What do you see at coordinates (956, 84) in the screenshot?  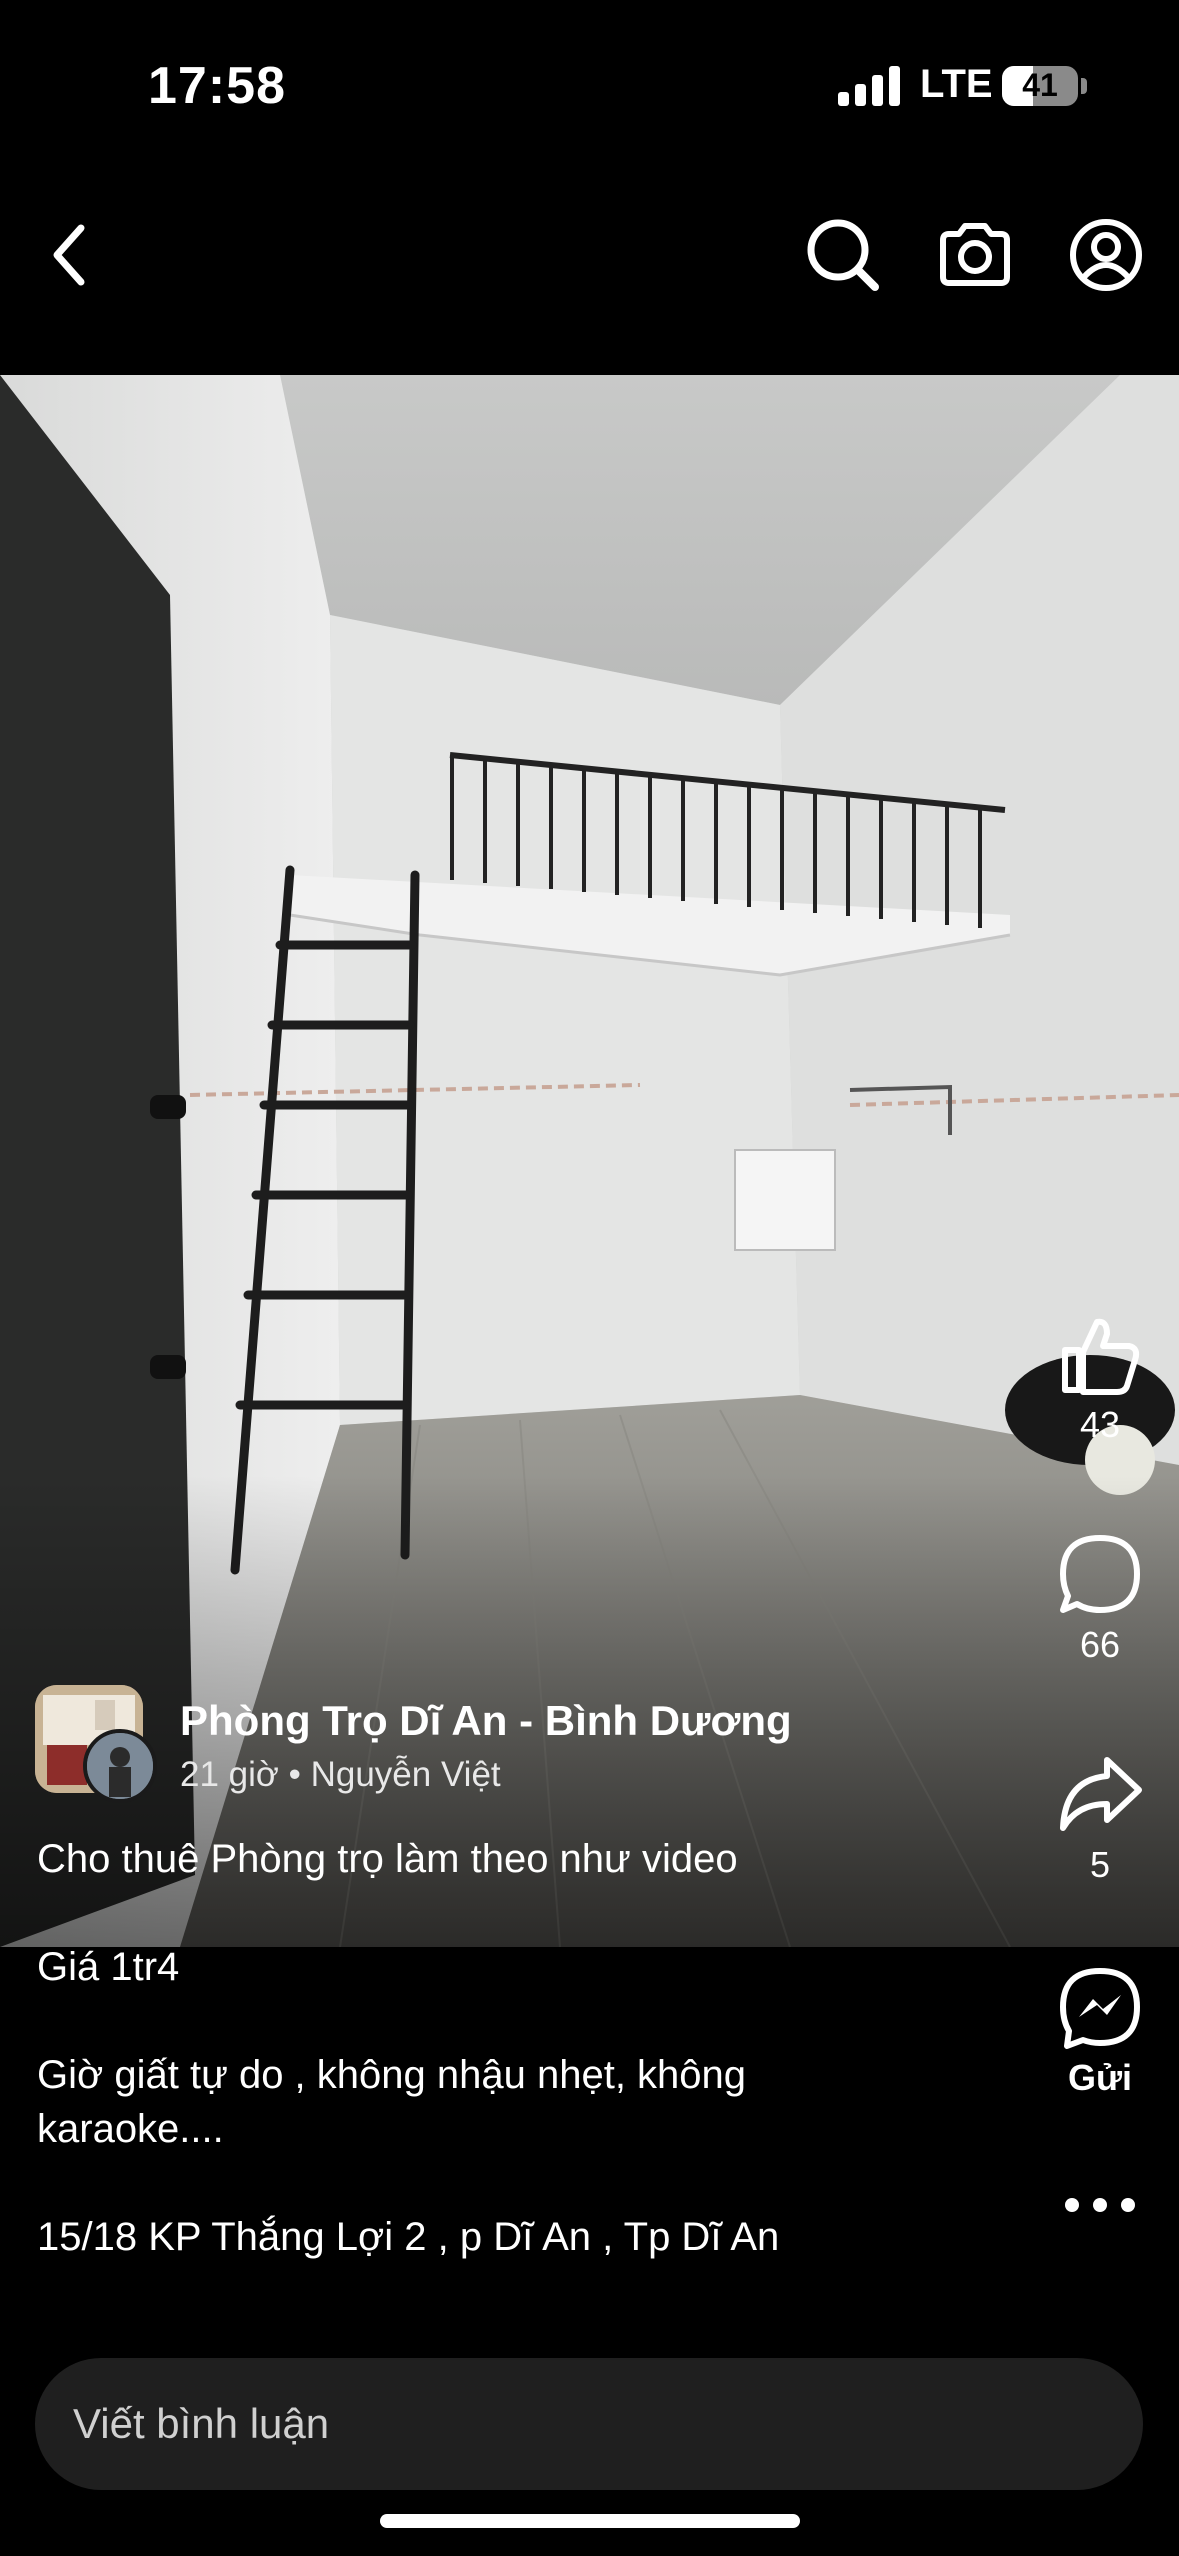 I see `network-type: LTE` at bounding box center [956, 84].